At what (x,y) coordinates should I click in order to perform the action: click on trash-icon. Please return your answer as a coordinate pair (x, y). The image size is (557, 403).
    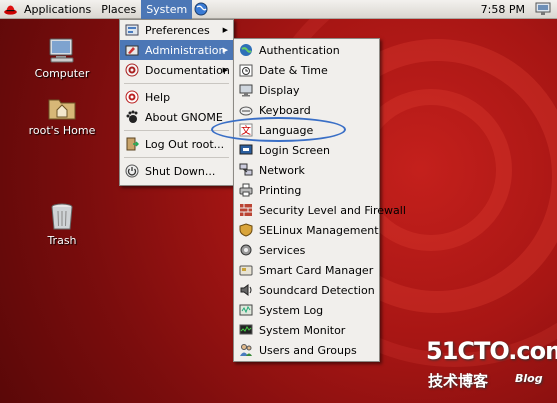
    Looking at the image, I should click on (62, 216).